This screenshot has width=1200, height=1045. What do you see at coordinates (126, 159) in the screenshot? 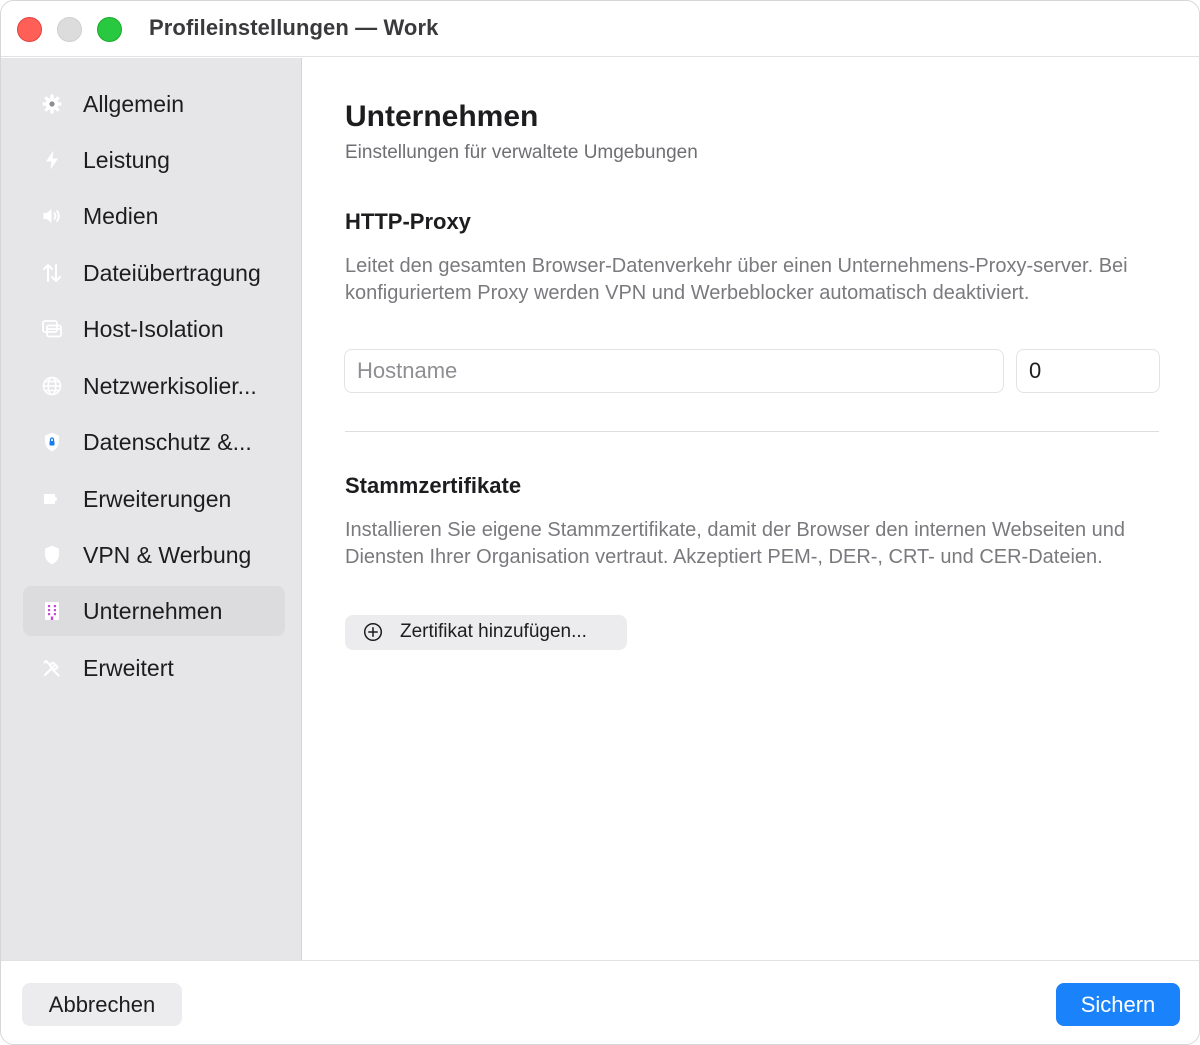
I see `sidebar-item-label: Leistung` at bounding box center [126, 159].